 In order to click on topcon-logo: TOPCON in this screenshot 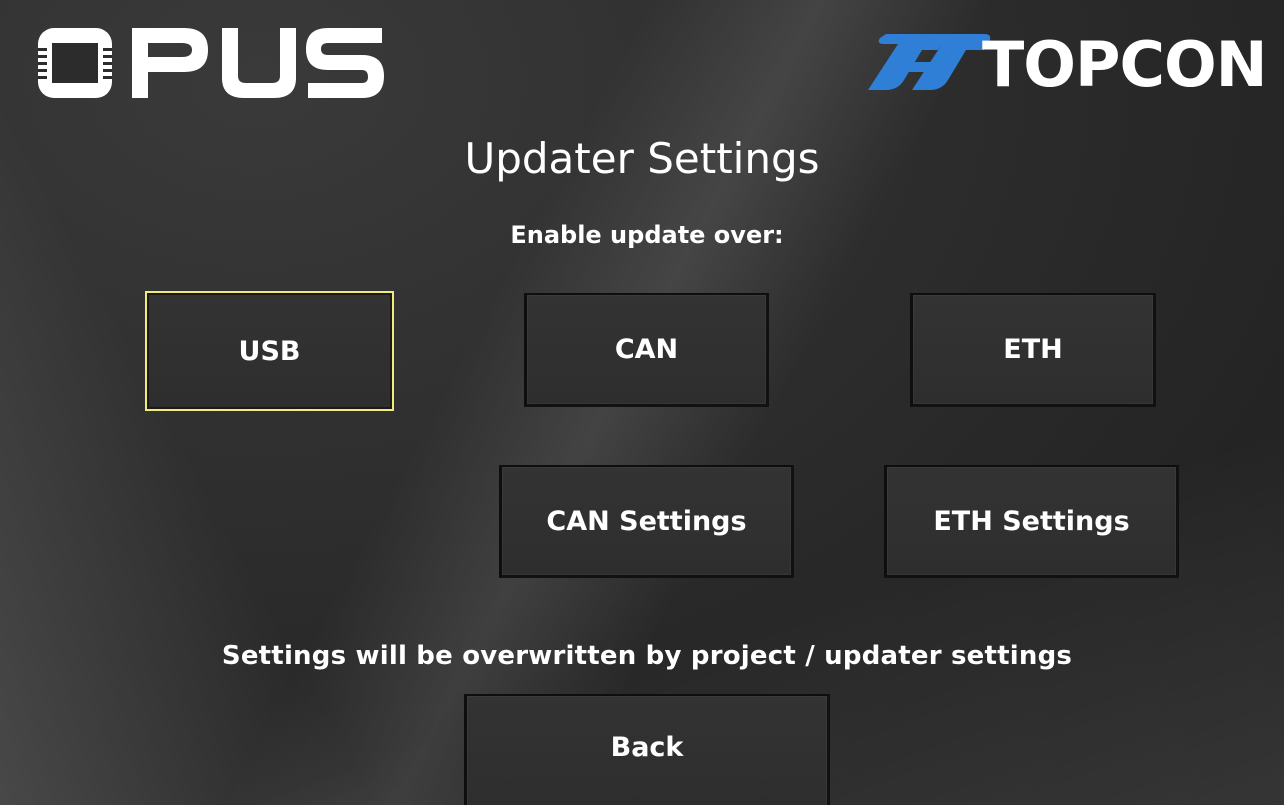, I will do `click(1066, 63)`.